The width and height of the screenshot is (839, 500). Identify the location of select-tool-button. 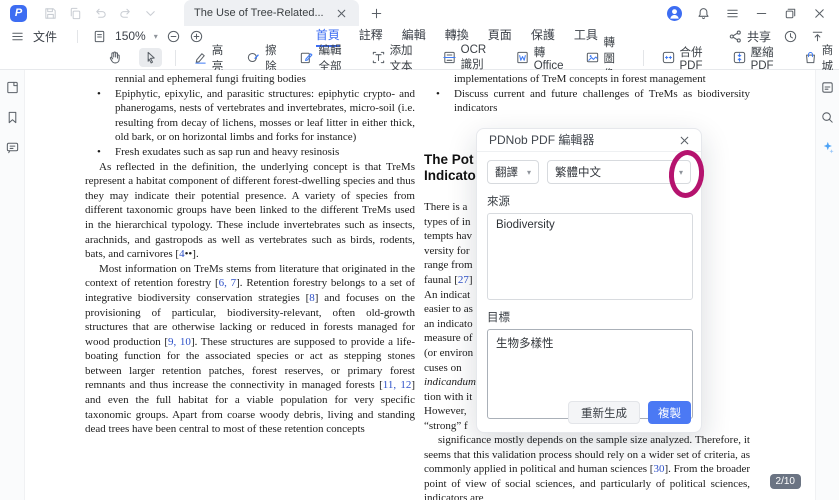
(150, 57).